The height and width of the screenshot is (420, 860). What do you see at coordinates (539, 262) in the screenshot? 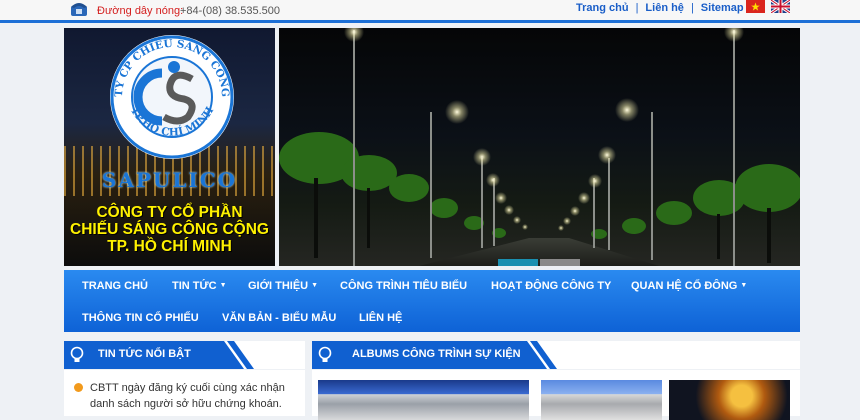
I see `slider-dots` at bounding box center [539, 262].